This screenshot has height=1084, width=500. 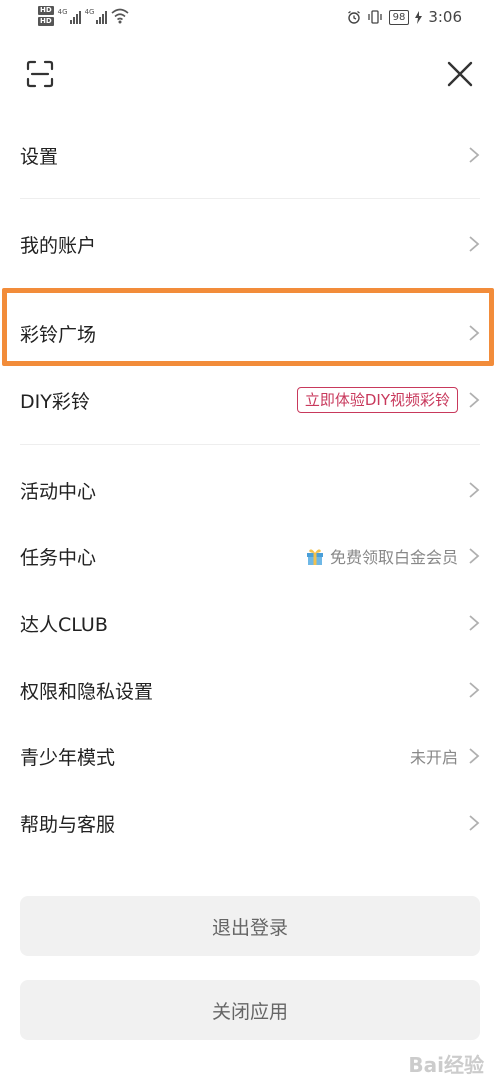 What do you see at coordinates (250, 756) in the screenshot?
I see `menu-item-youth-mode: 青少年模式 未开启` at bounding box center [250, 756].